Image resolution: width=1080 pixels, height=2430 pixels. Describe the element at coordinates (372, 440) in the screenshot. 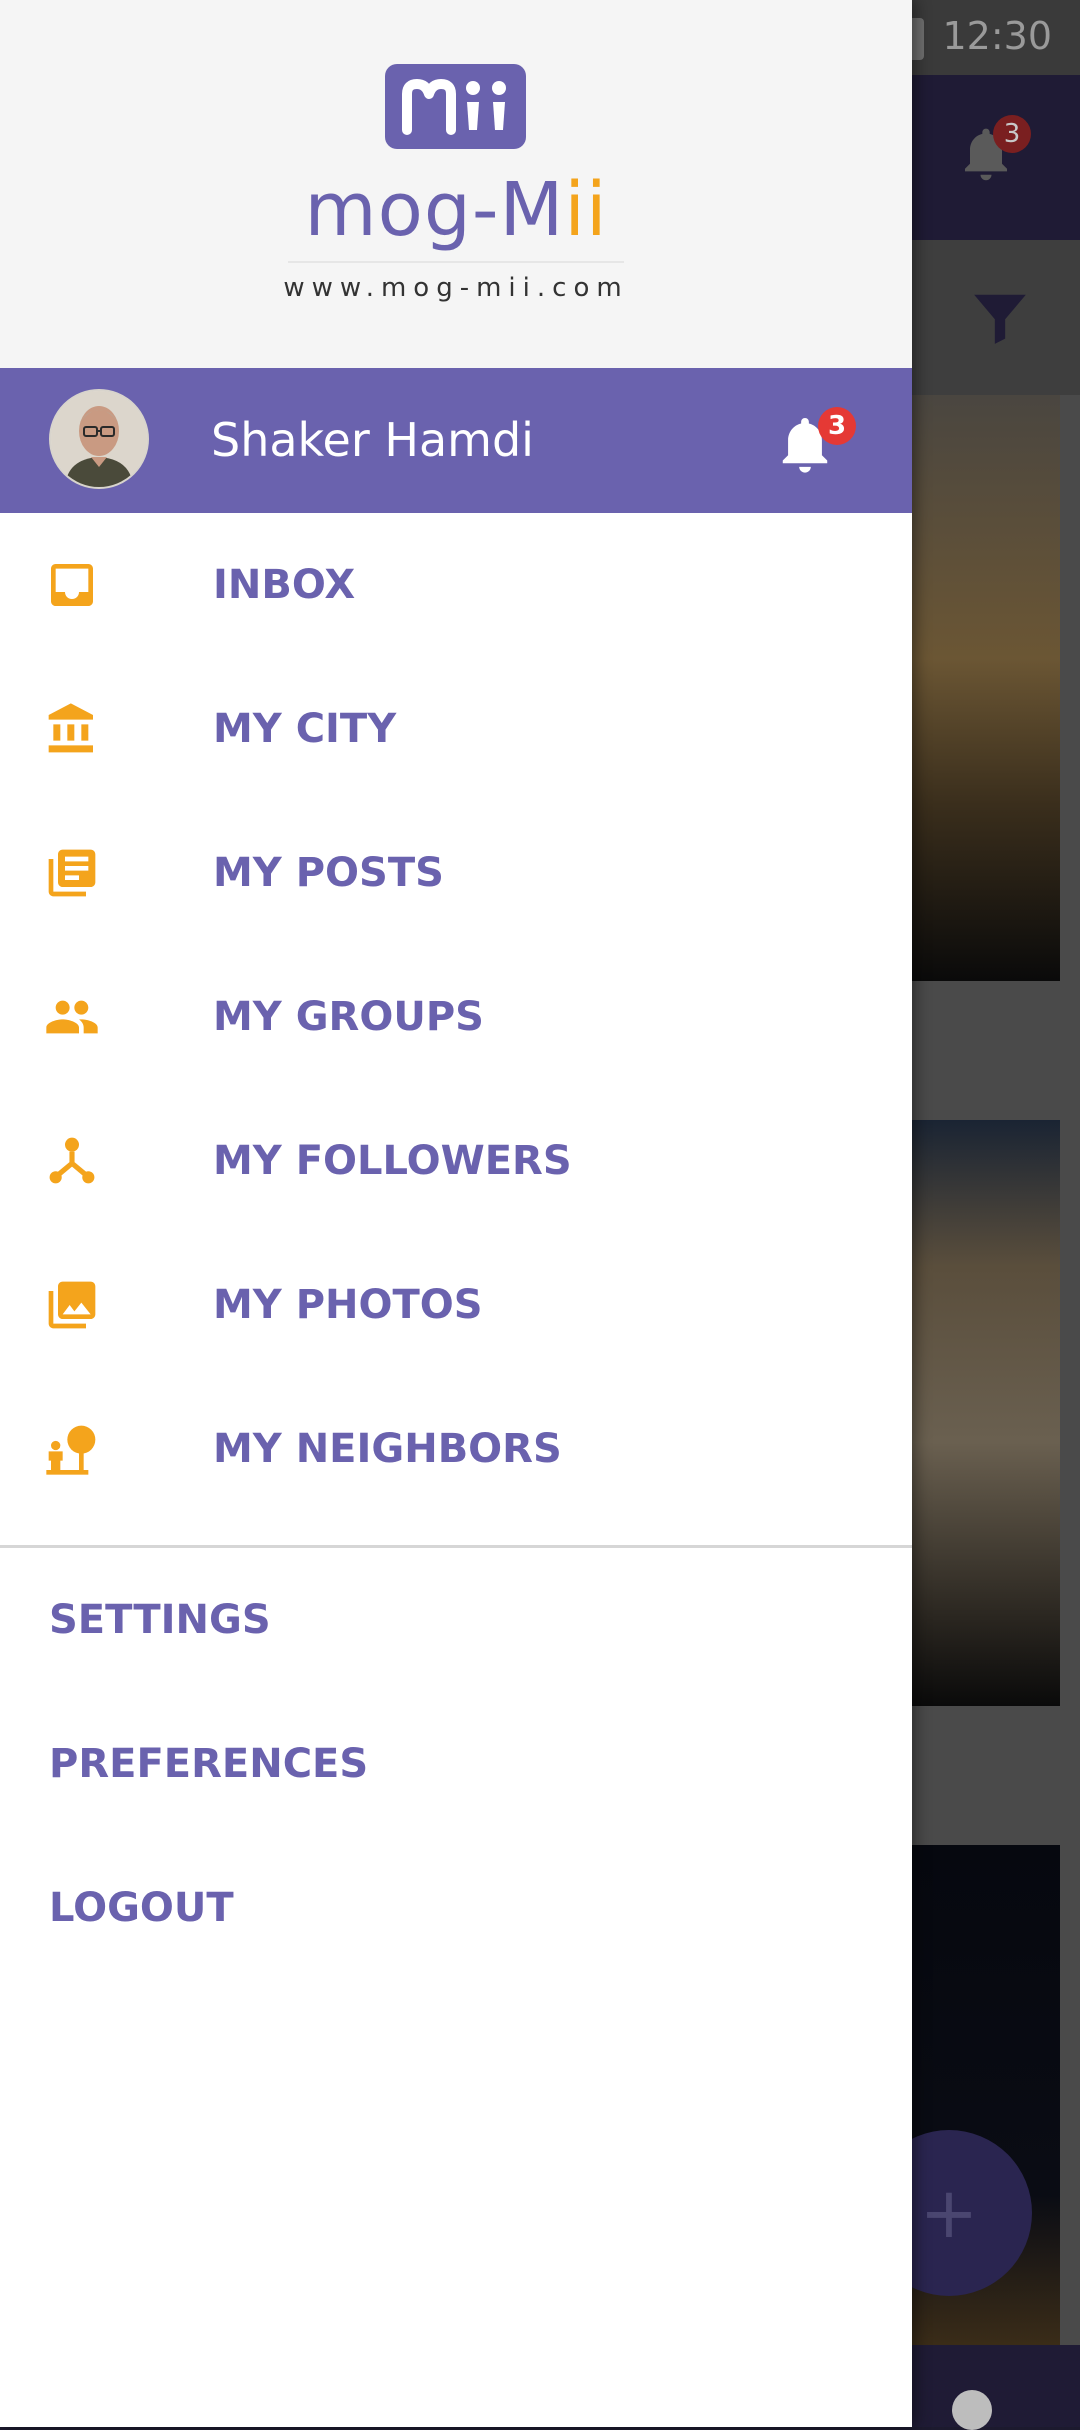

I see `user-name: Shaker Hamdi` at that location.